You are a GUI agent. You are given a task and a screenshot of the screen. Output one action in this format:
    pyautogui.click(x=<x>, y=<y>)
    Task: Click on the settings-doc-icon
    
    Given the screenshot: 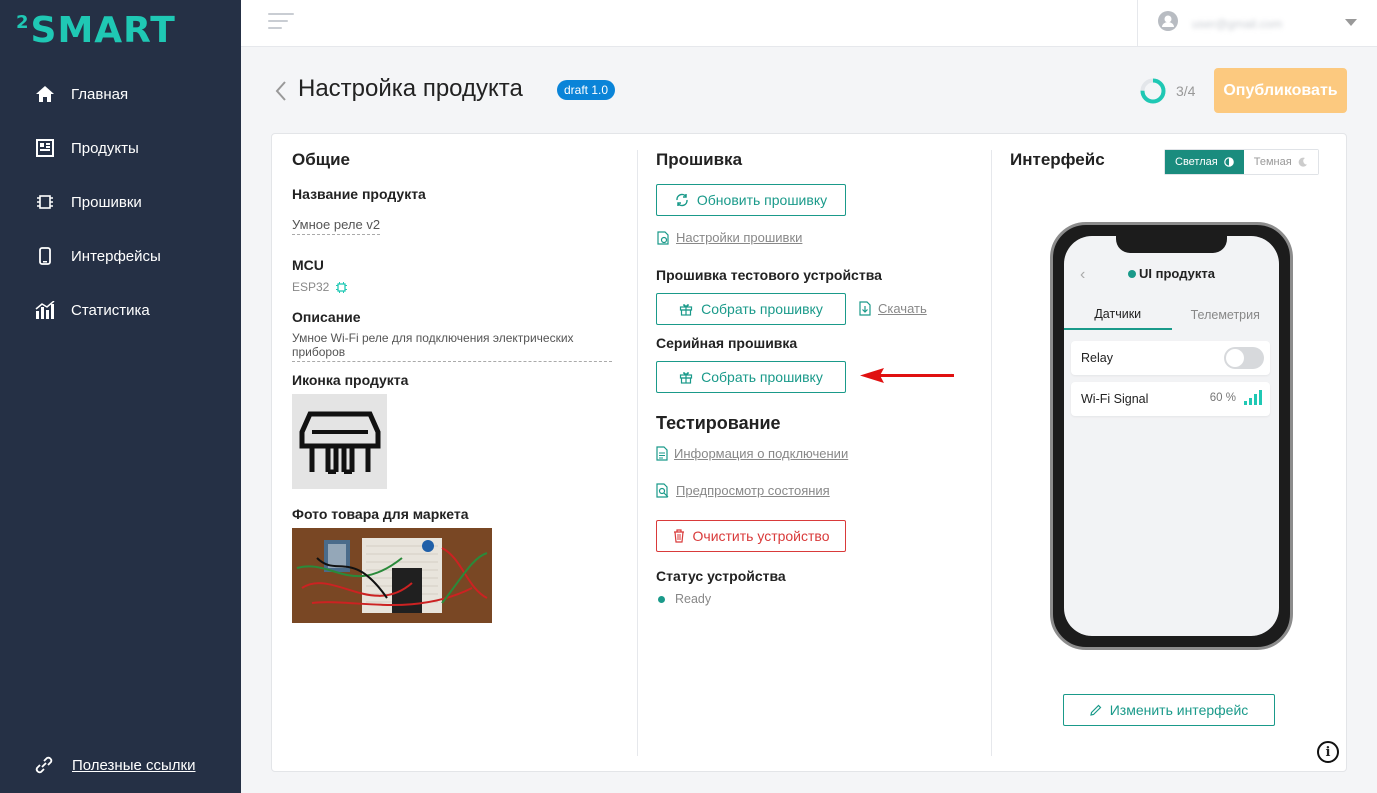 What is the action you would take?
    pyautogui.click(x=663, y=237)
    